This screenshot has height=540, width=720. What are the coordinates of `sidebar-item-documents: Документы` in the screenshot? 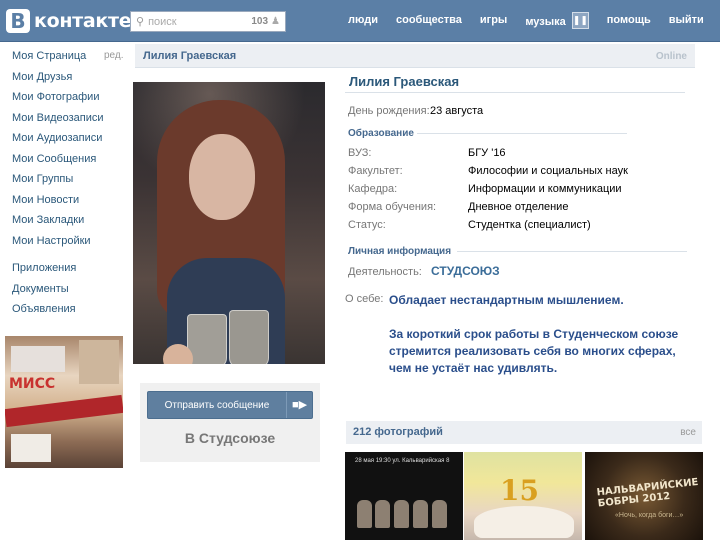 It's located at (72, 292).